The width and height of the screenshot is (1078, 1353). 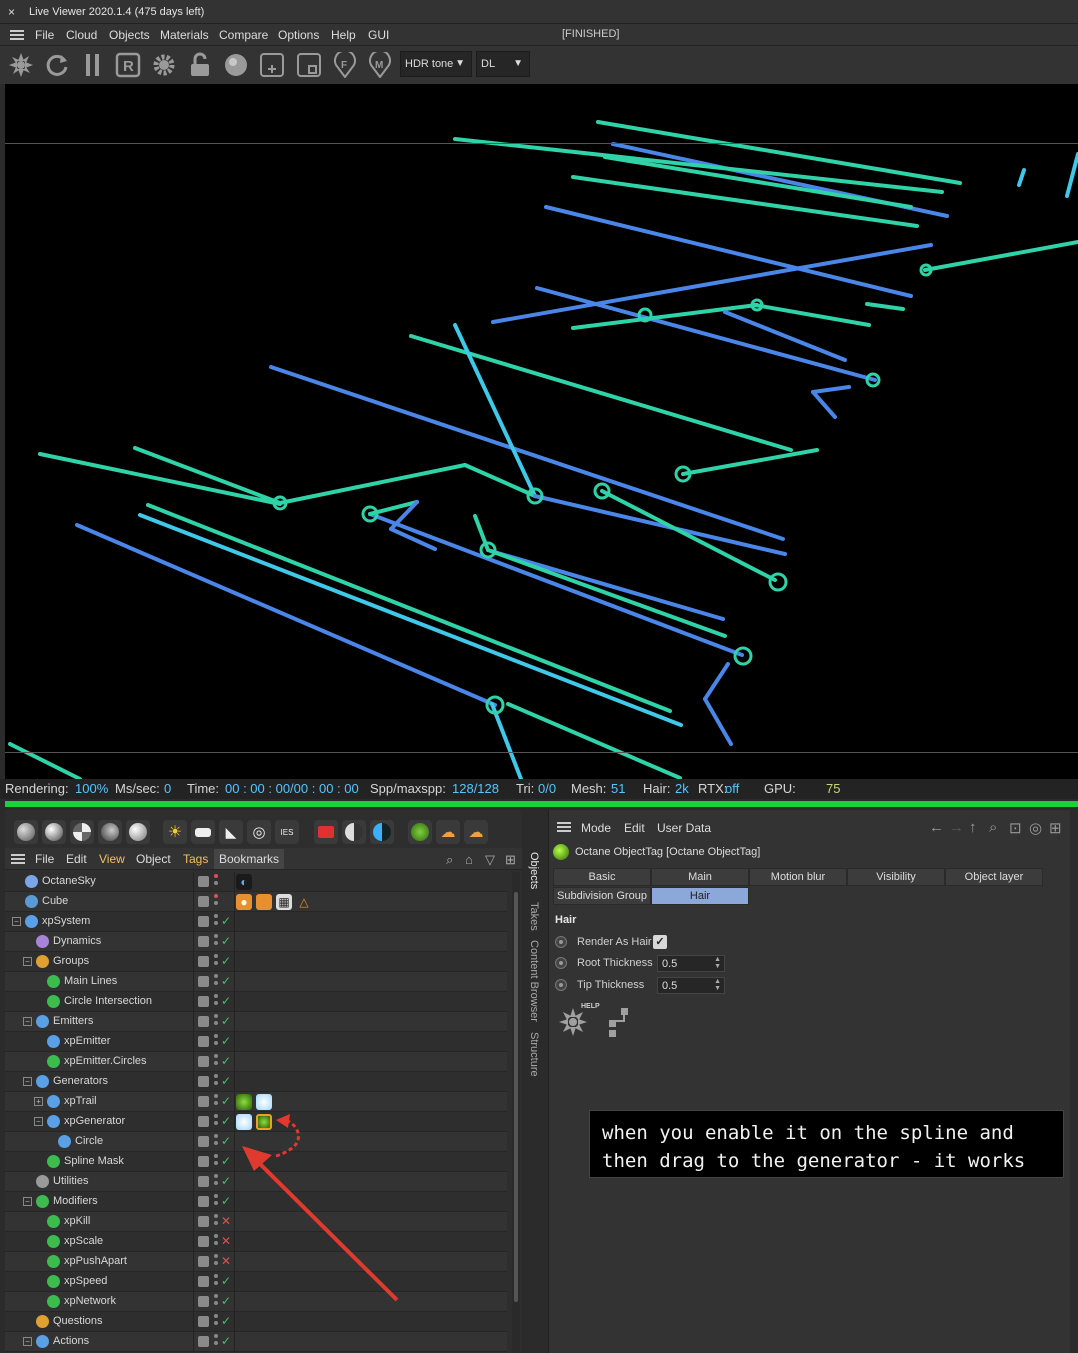 I want to click on octane-logo-icon, so click(x=21, y=65).